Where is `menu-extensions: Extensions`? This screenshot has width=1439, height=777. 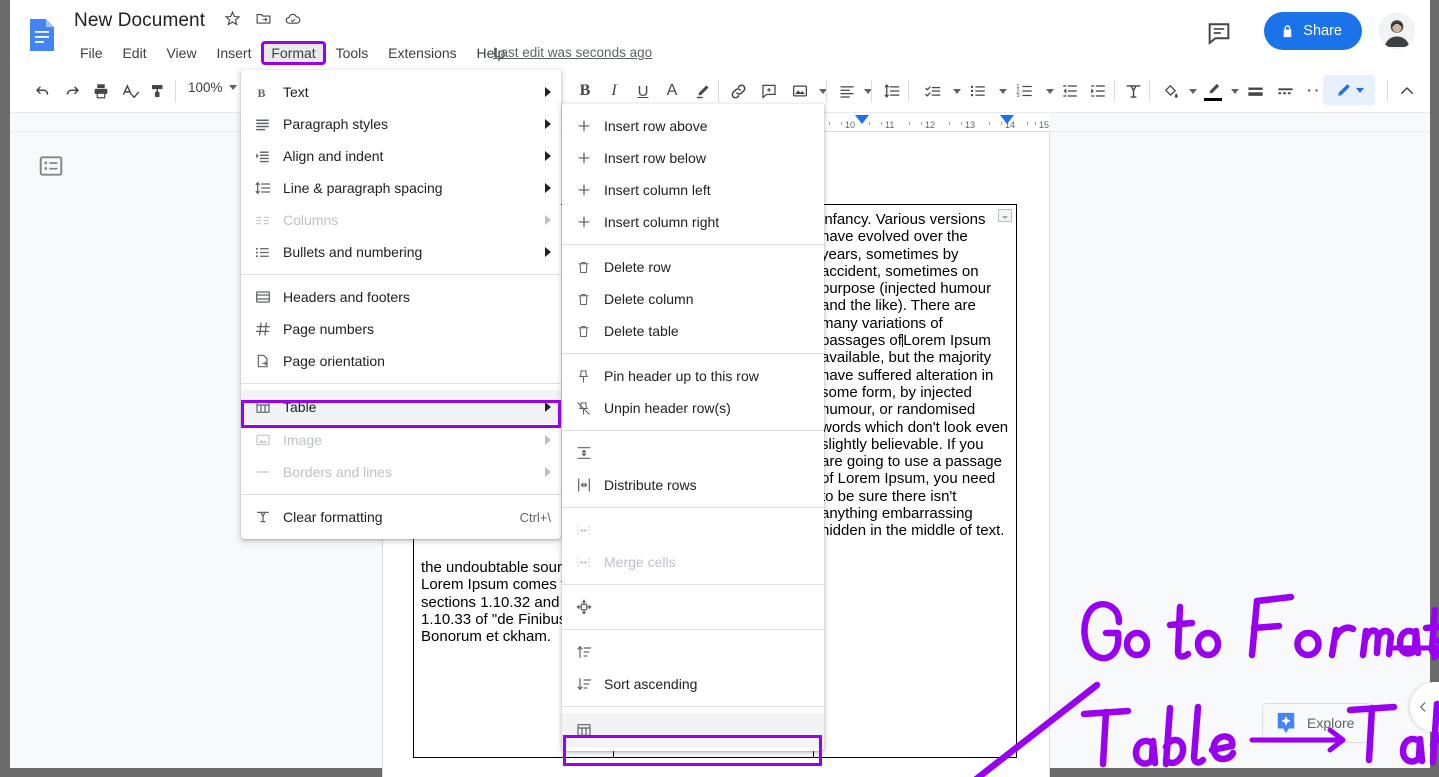 menu-extensions: Extensions is located at coordinates (422, 53).